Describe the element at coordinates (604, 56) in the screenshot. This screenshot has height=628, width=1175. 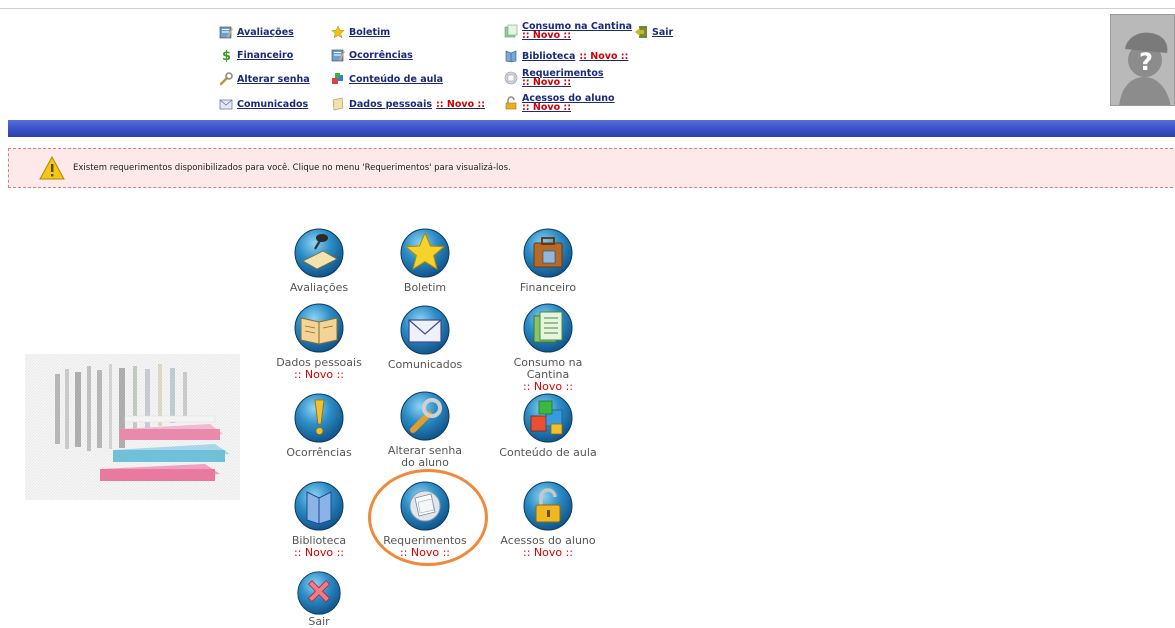
I see `menu-biblioteca-novo: :: Novo ::` at that location.